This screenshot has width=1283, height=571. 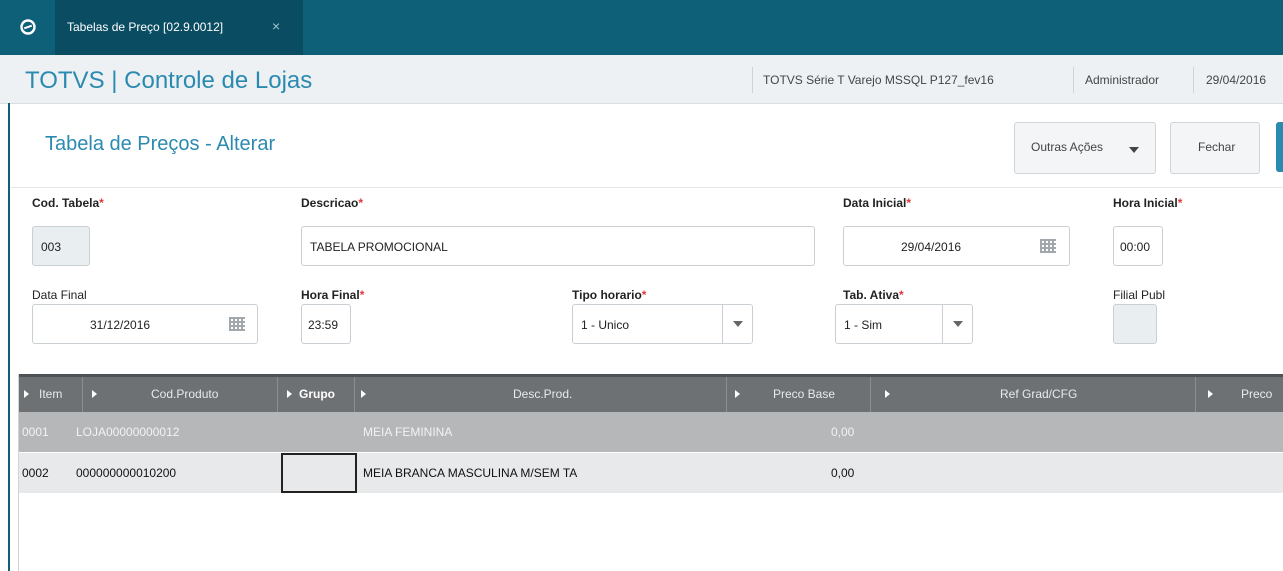 What do you see at coordinates (1236, 80) in the screenshot?
I see `header-date: 29/04/2016` at bounding box center [1236, 80].